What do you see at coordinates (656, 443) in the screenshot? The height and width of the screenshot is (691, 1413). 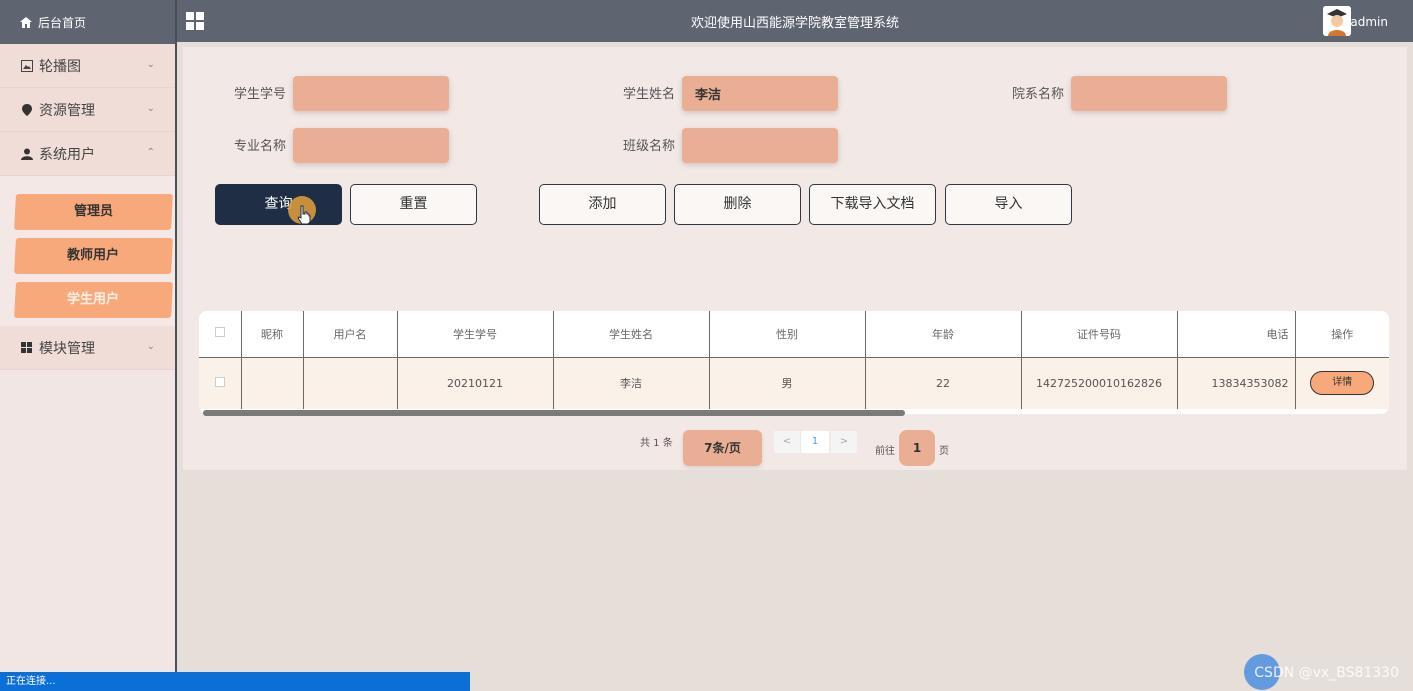 I see `pagination-total: 共 1 条` at bounding box center [656, 443].